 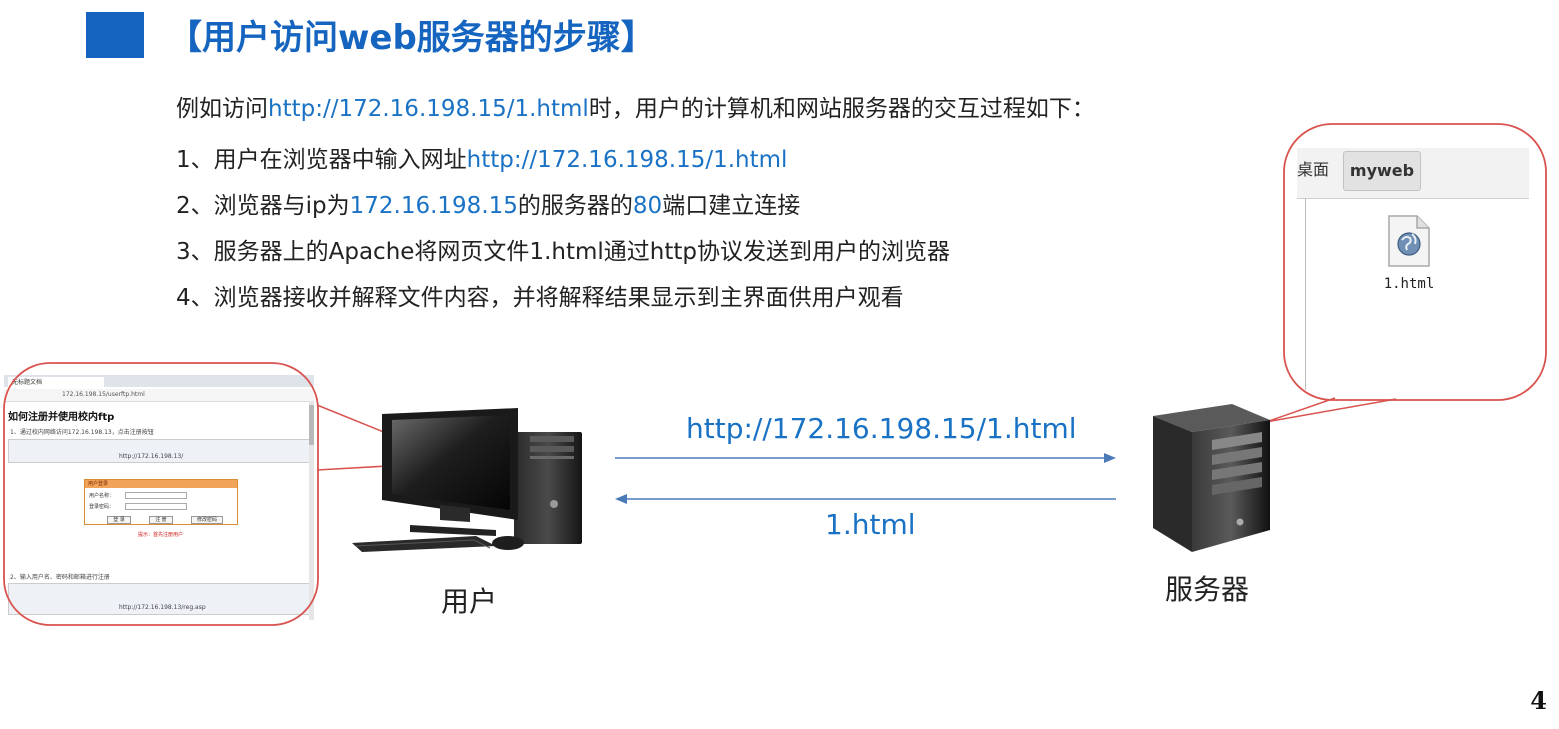 What do you see at coordinates (469, 601) in the screenshot?
I see `user-label: 用户` at bounding box center [469, 601].